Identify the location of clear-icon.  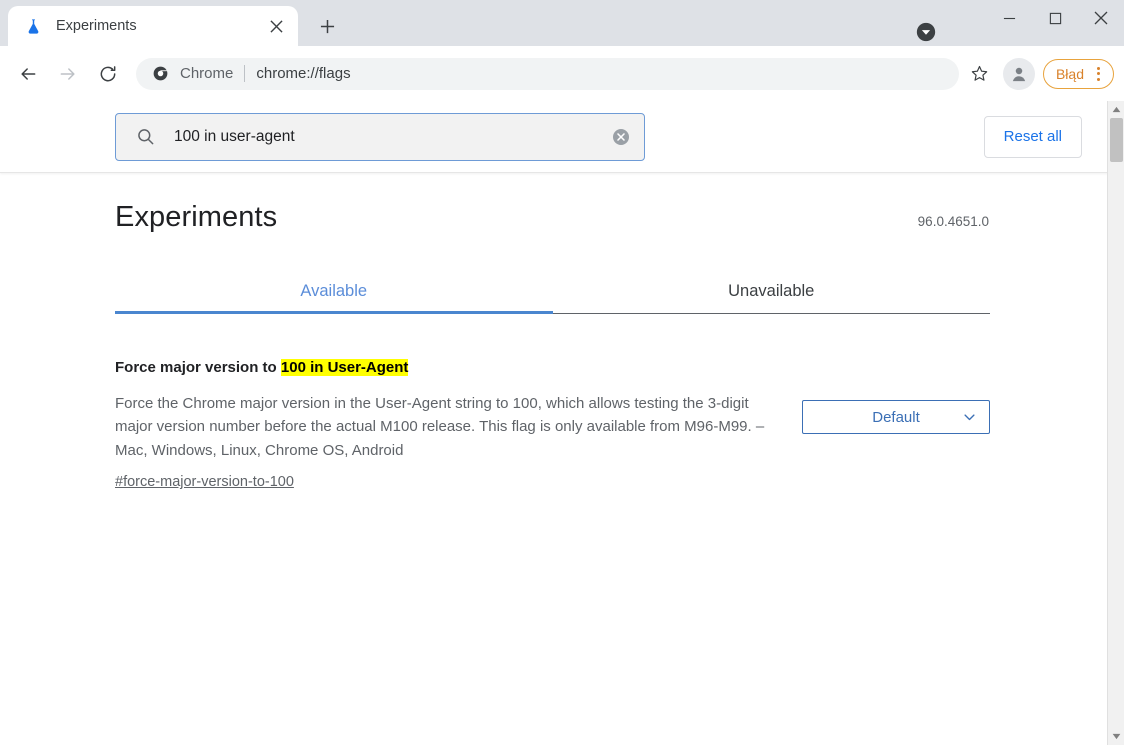
(621, 137).